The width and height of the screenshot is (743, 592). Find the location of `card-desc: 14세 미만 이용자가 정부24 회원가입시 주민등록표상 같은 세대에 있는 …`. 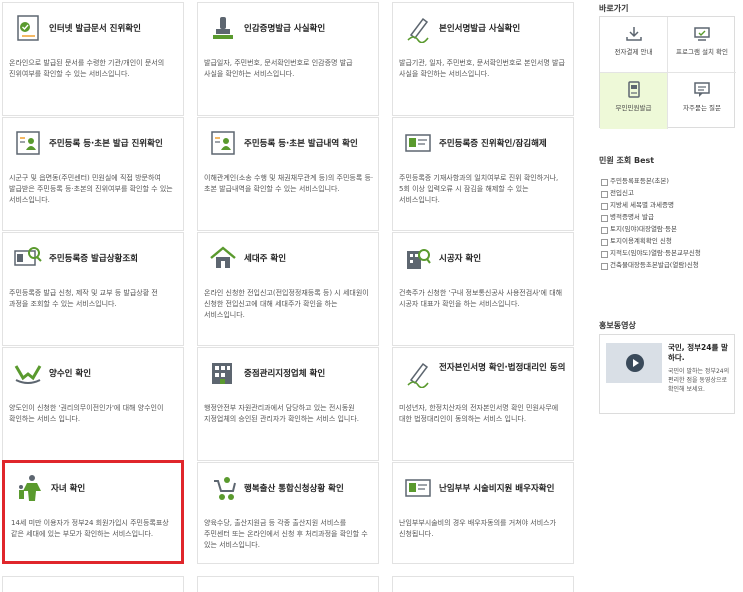

card-desc: 14세 미만 이용자가 정부24 회원가입시 주민등록표상 같은 세대에 있는 … is located at coordinates (90, 528).